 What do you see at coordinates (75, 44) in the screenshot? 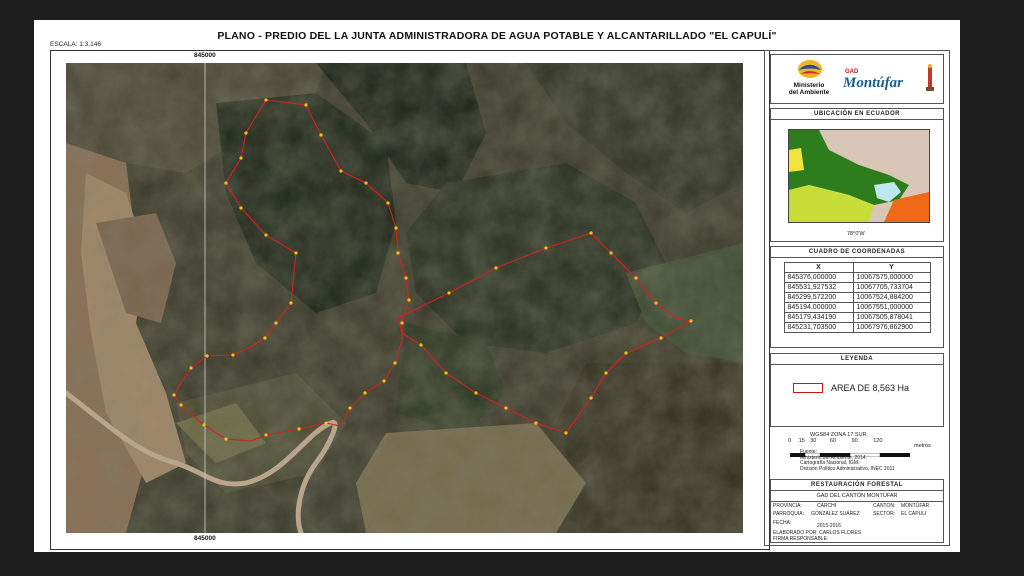
I see `scale-text: ESCALA: 1:3.146` at bounding box center [75, 44].